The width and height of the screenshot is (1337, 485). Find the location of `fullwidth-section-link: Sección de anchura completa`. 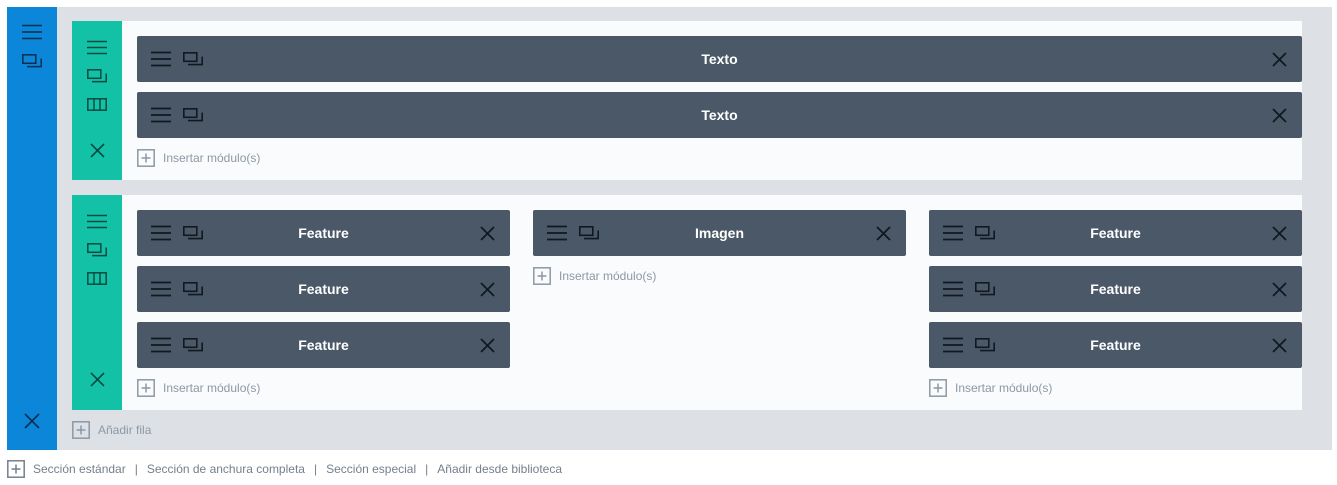

fullwidth-section-link: Sección de anchura completa is located at coordinates (226, 469).